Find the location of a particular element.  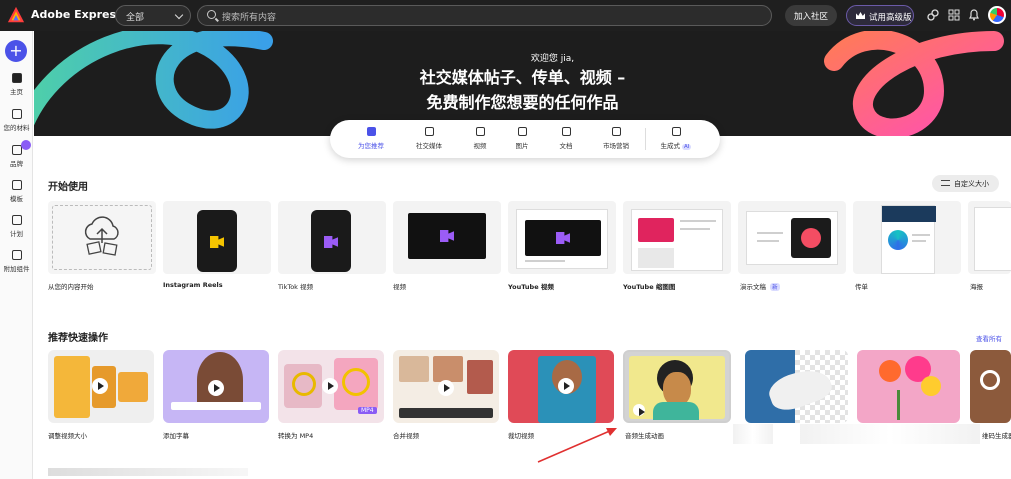

quick-action-remove-background is located at coordinates (796, 386).